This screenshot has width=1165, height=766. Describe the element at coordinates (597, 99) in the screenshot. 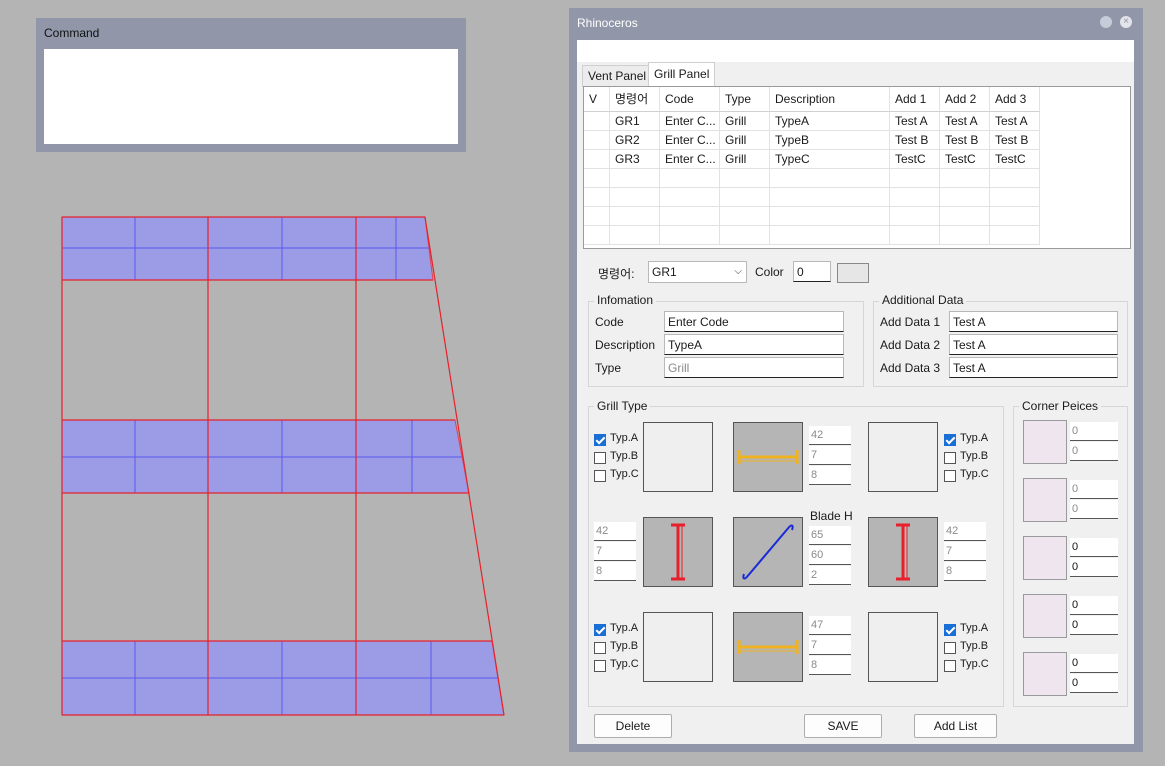

I see `column-header: V` at that location.